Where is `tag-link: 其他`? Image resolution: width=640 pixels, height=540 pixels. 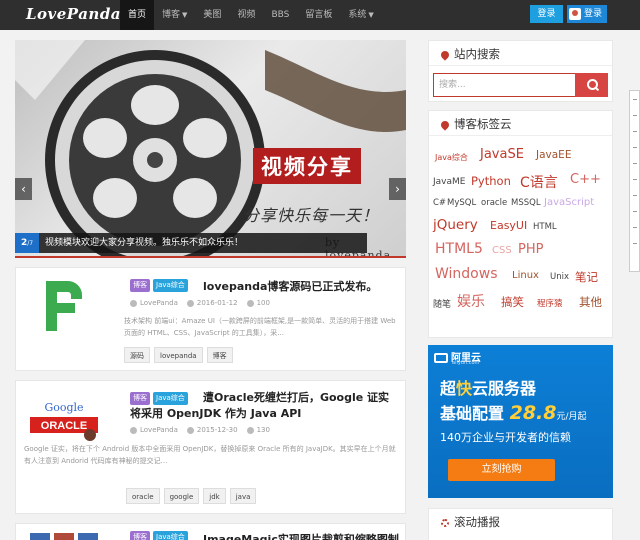
tag-link: 其他 is located at coordinates (590, 302).